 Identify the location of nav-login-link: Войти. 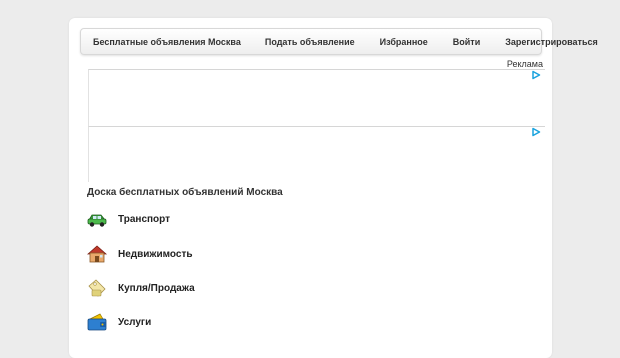
(466, 42).